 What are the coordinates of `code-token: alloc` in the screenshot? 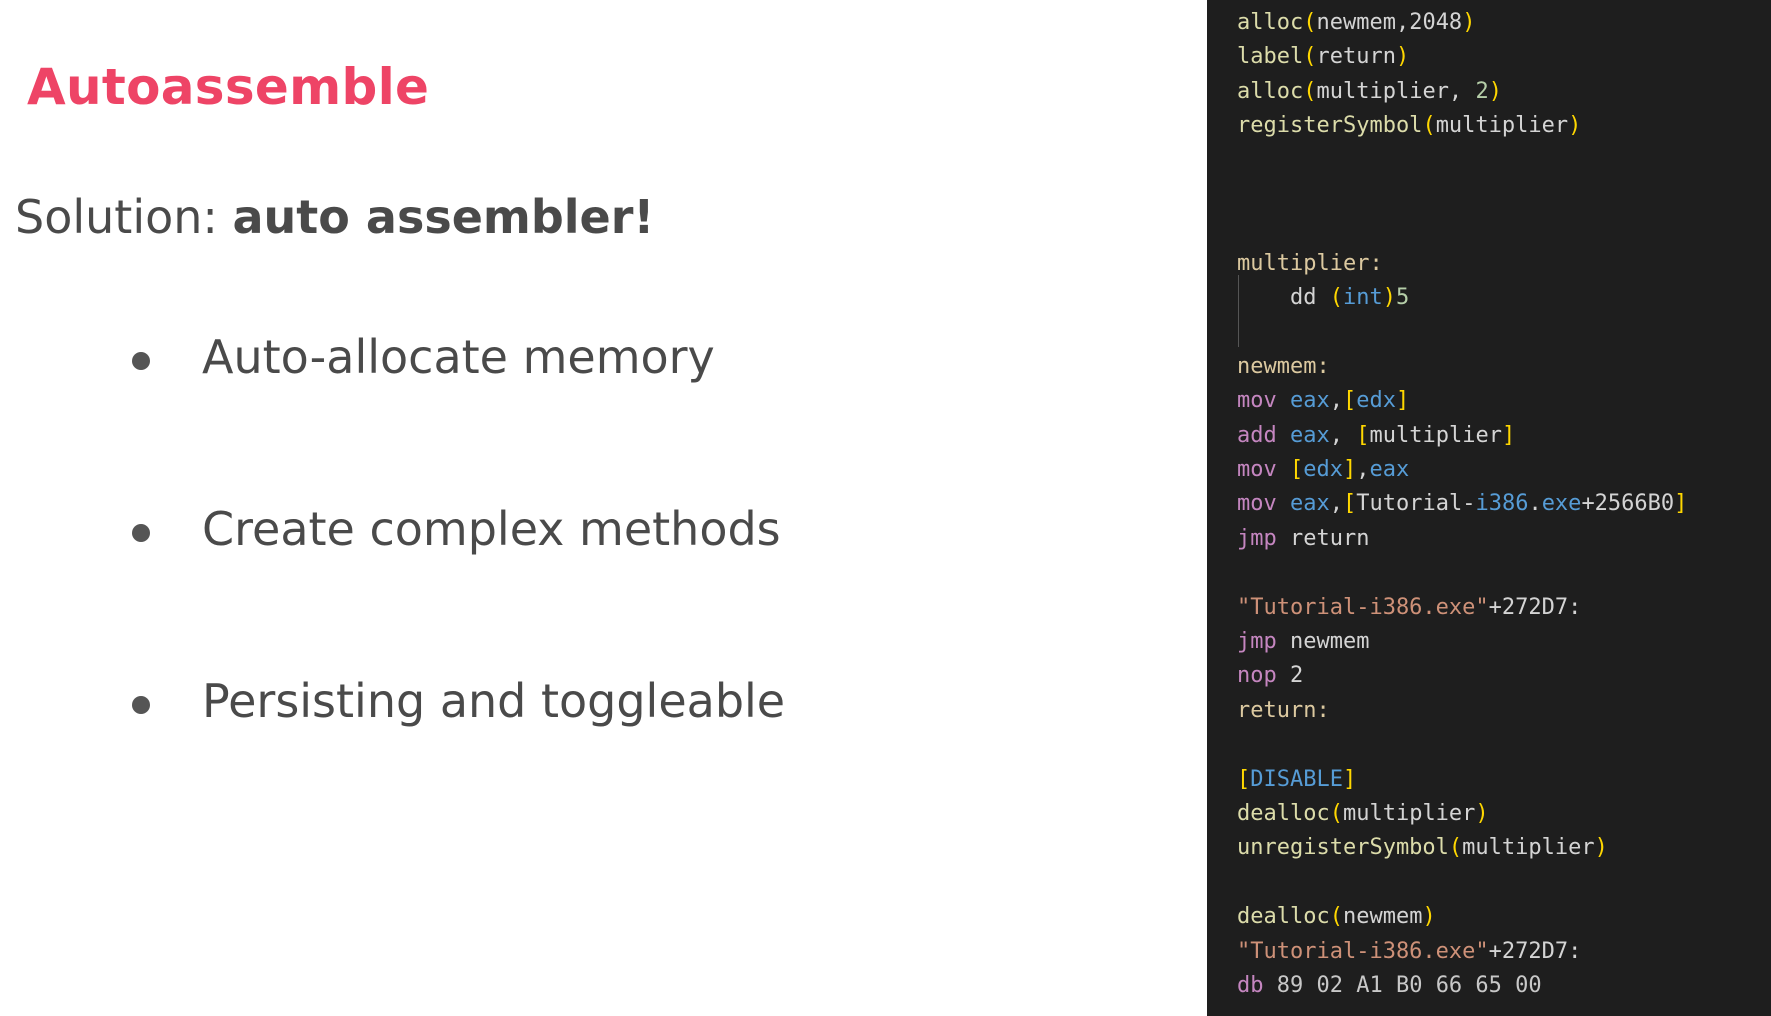 It's located at (1270, 91).